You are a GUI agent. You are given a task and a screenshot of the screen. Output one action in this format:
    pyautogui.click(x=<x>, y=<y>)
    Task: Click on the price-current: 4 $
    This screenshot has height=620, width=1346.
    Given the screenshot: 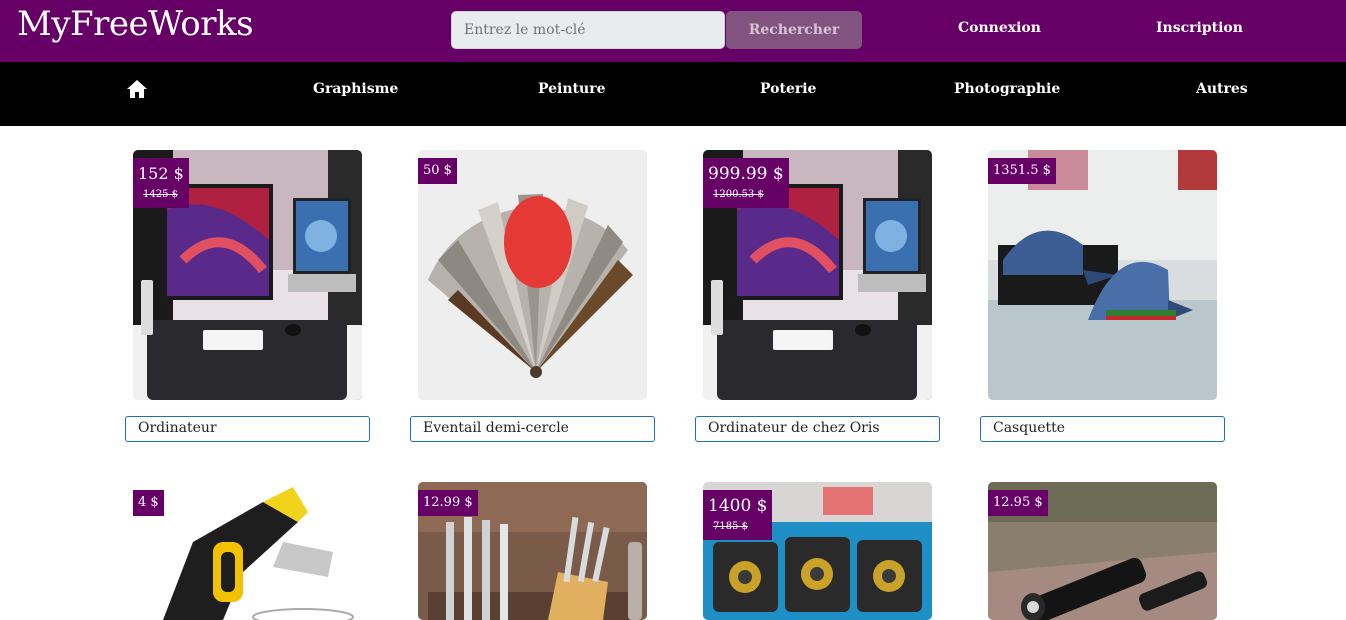 What is the action you would take?
    pyautogui.click(x=148, y=502)
    